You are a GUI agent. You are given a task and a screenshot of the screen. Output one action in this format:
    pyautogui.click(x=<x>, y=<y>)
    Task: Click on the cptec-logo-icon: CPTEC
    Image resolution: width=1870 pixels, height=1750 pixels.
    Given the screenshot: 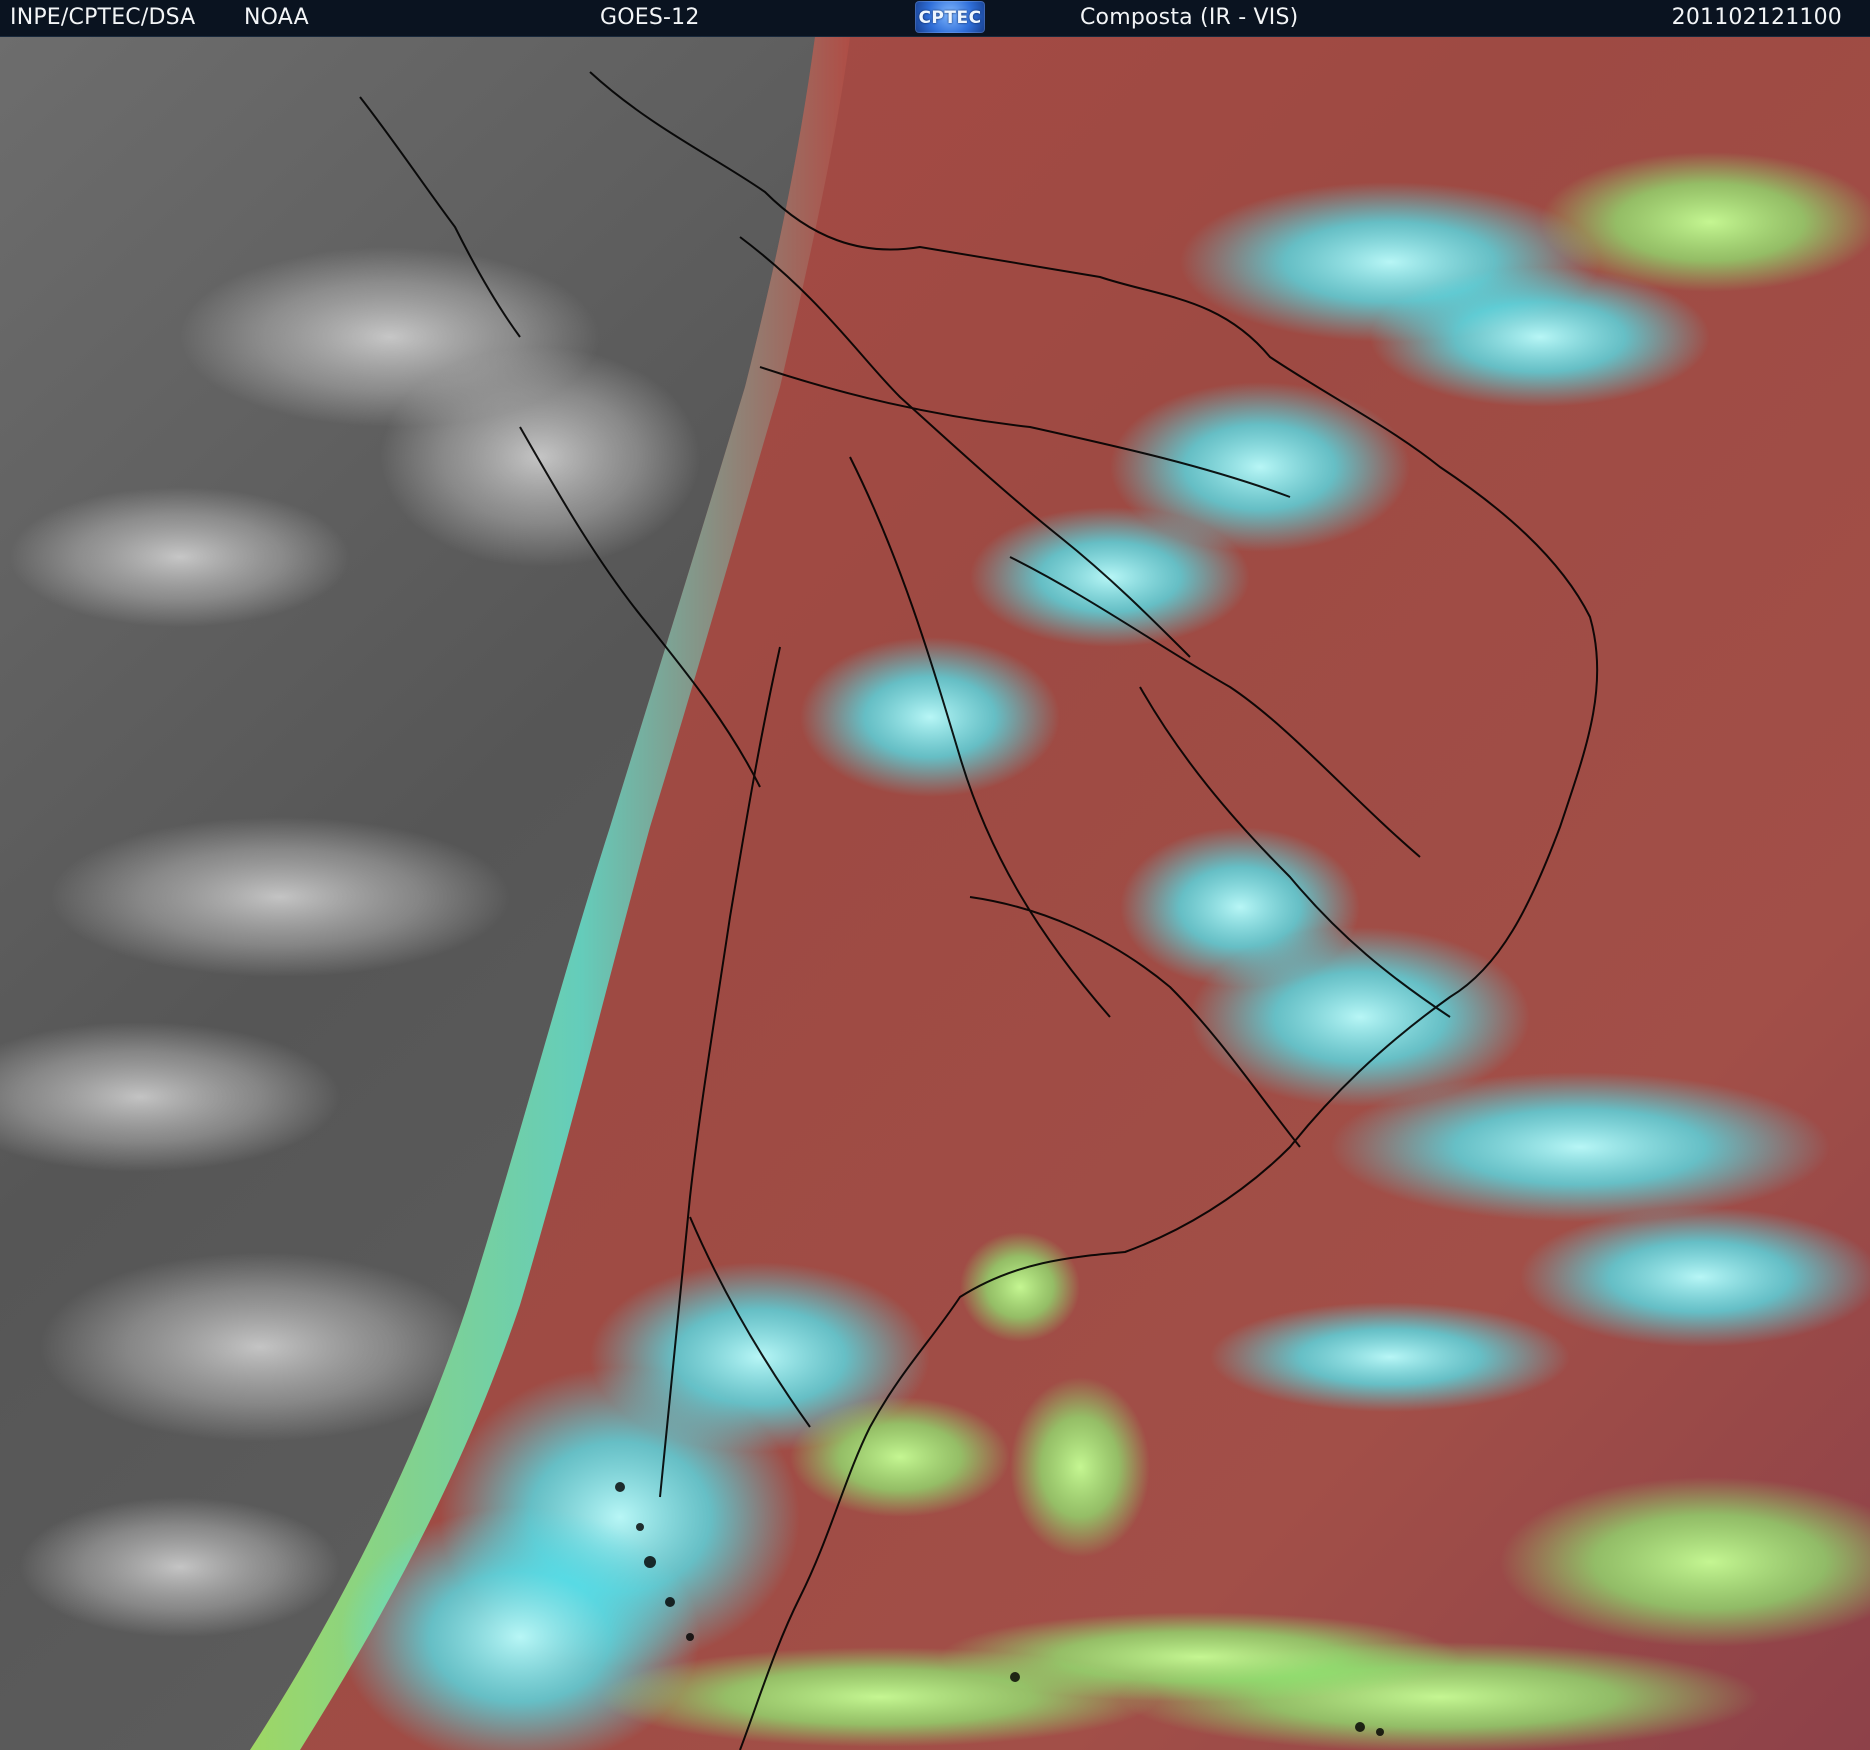 What is the action you would take?
    pyautogui.click(x=950, y=17)
    